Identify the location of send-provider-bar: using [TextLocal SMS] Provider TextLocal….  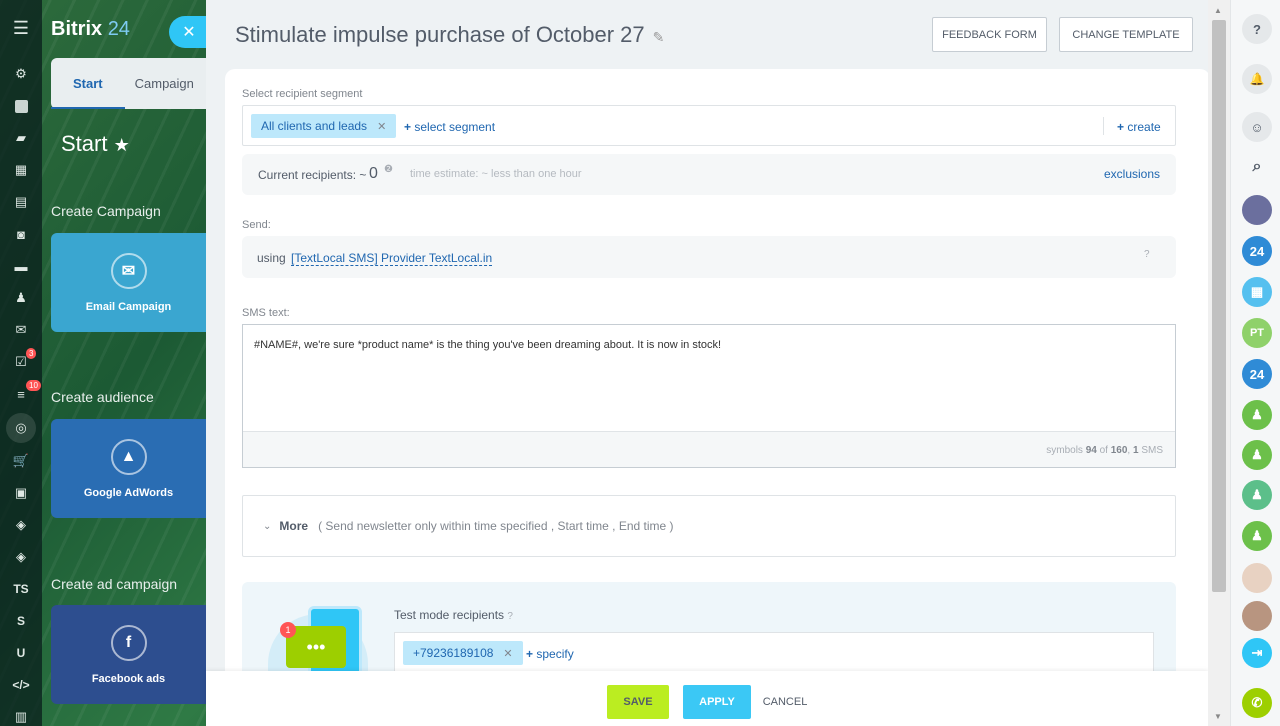
(709, 257).